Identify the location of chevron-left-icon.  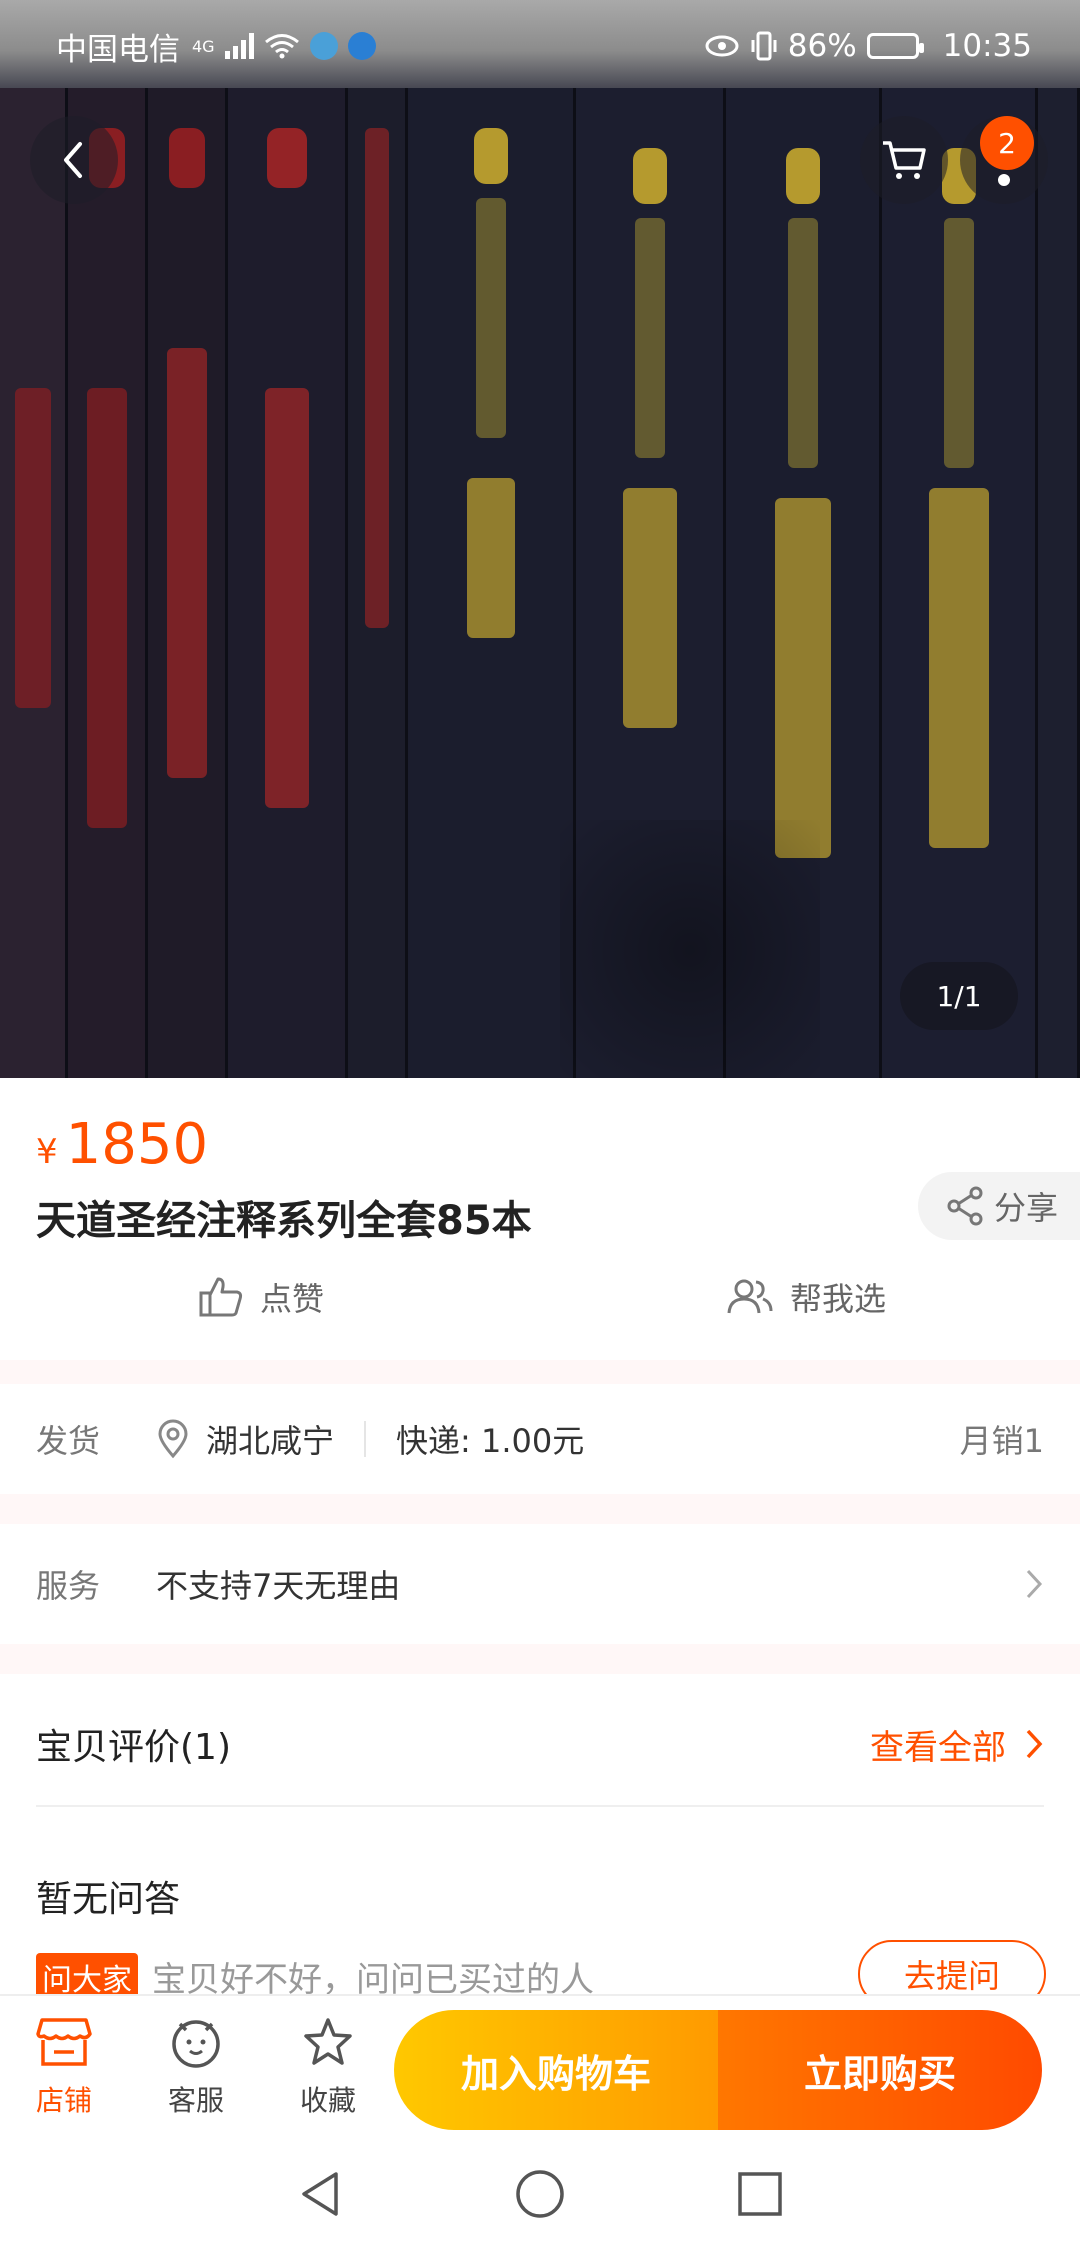
(73, 160).